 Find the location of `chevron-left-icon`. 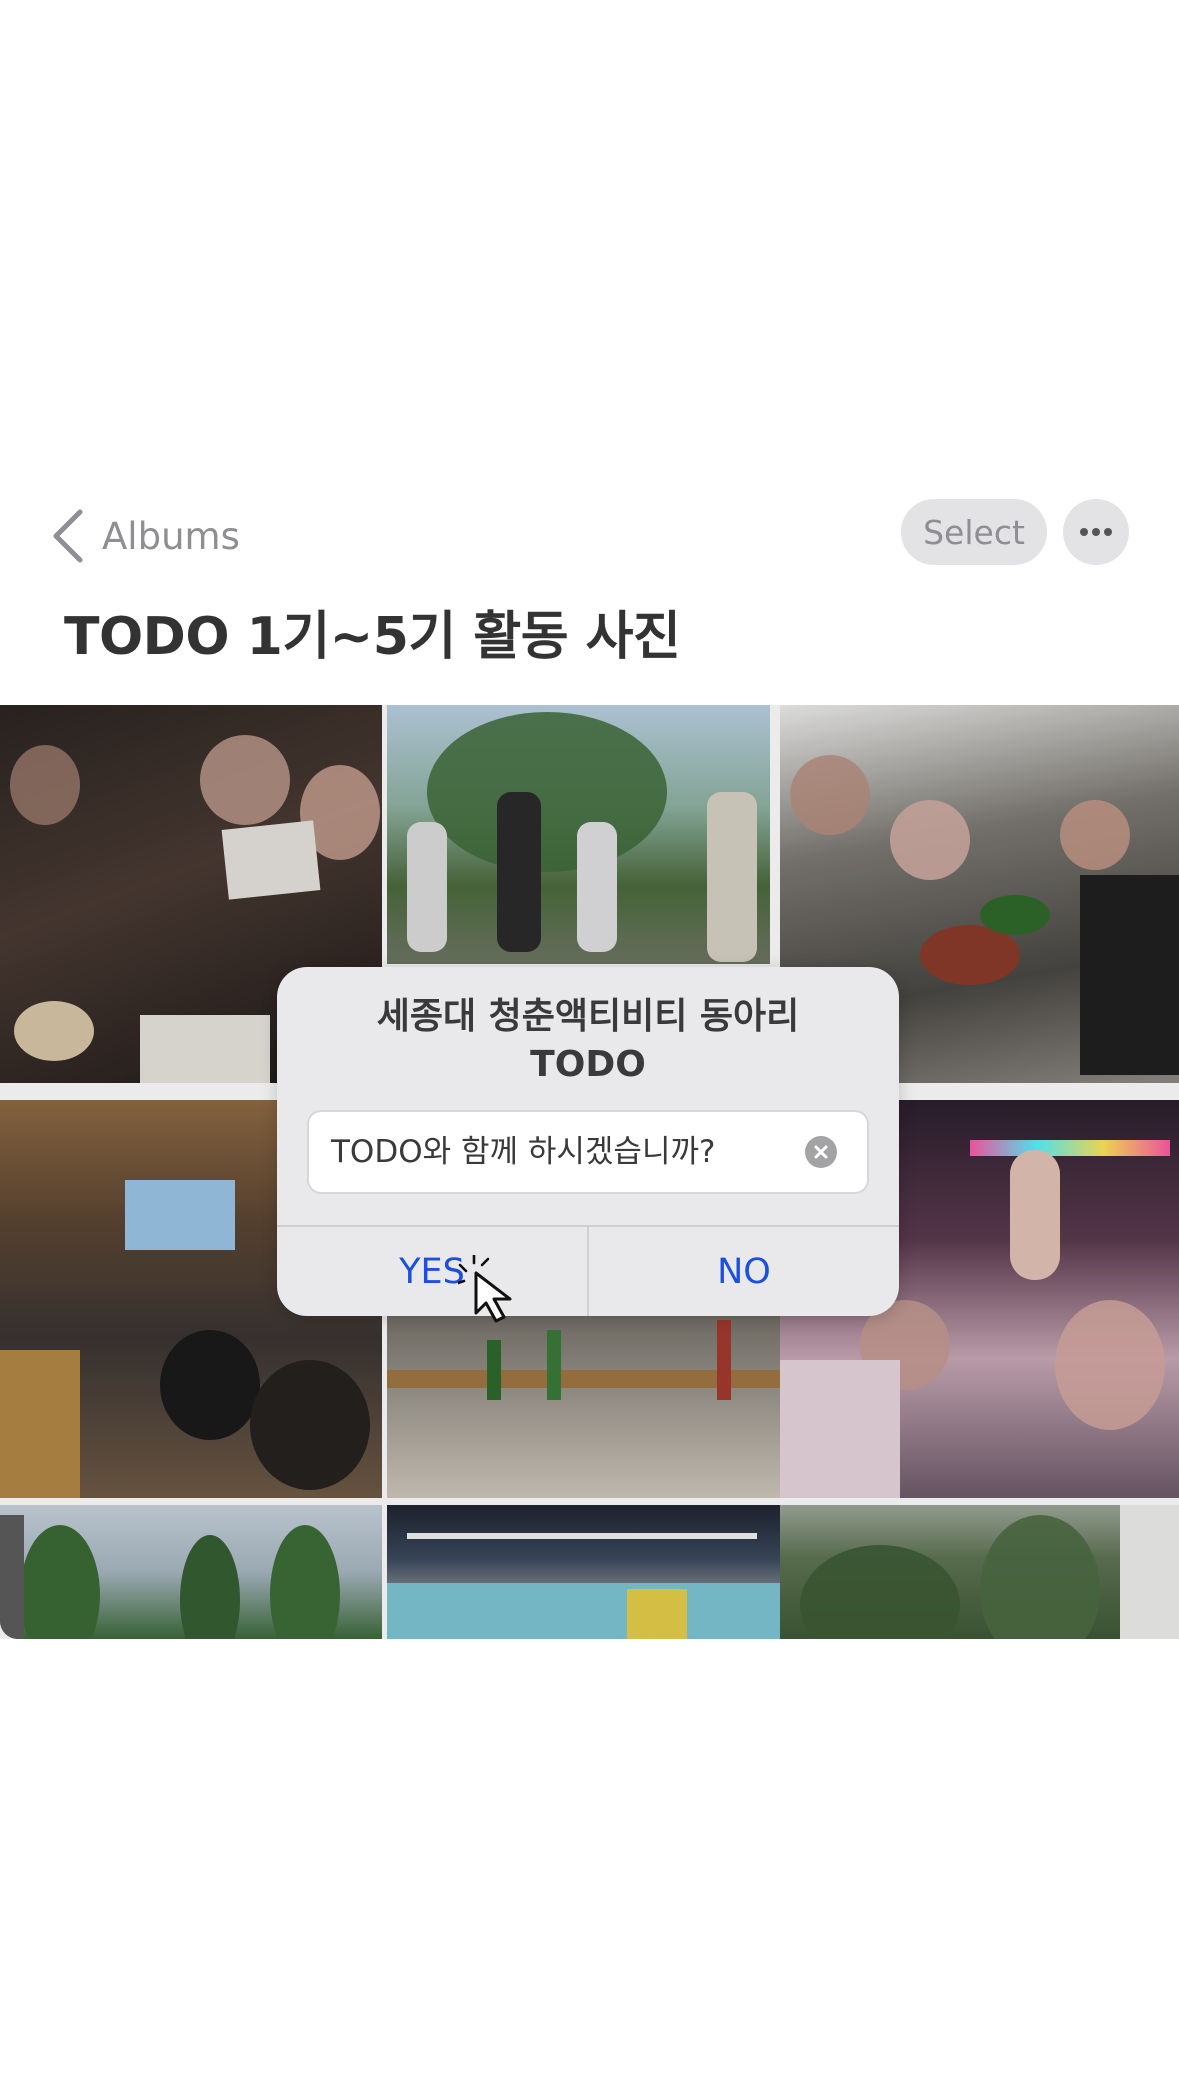

chevron-left-icon is located at coordinates (68, 536).